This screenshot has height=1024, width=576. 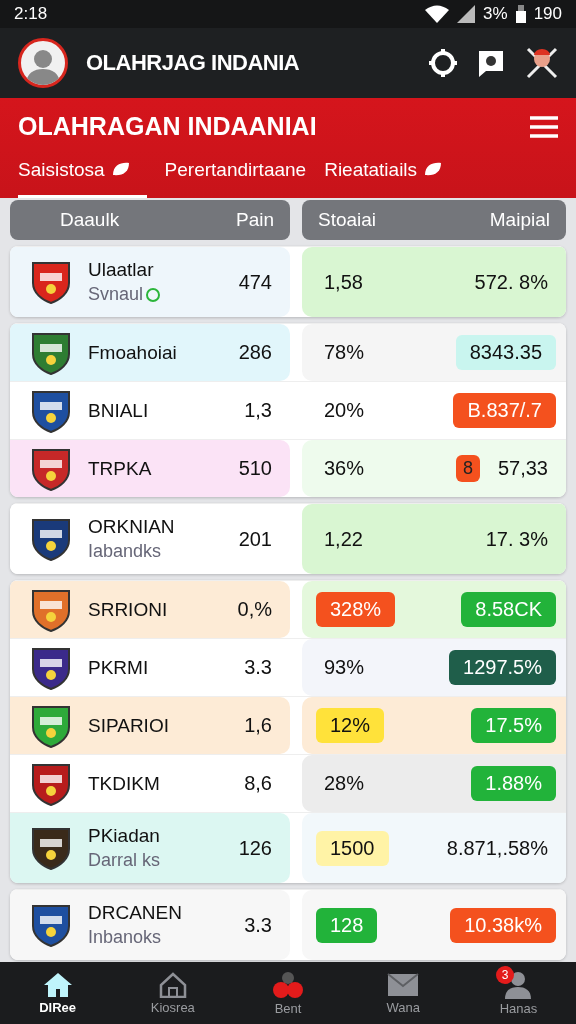 I want to click on percent-value: 17. 3%, so click(x=516, y=539).